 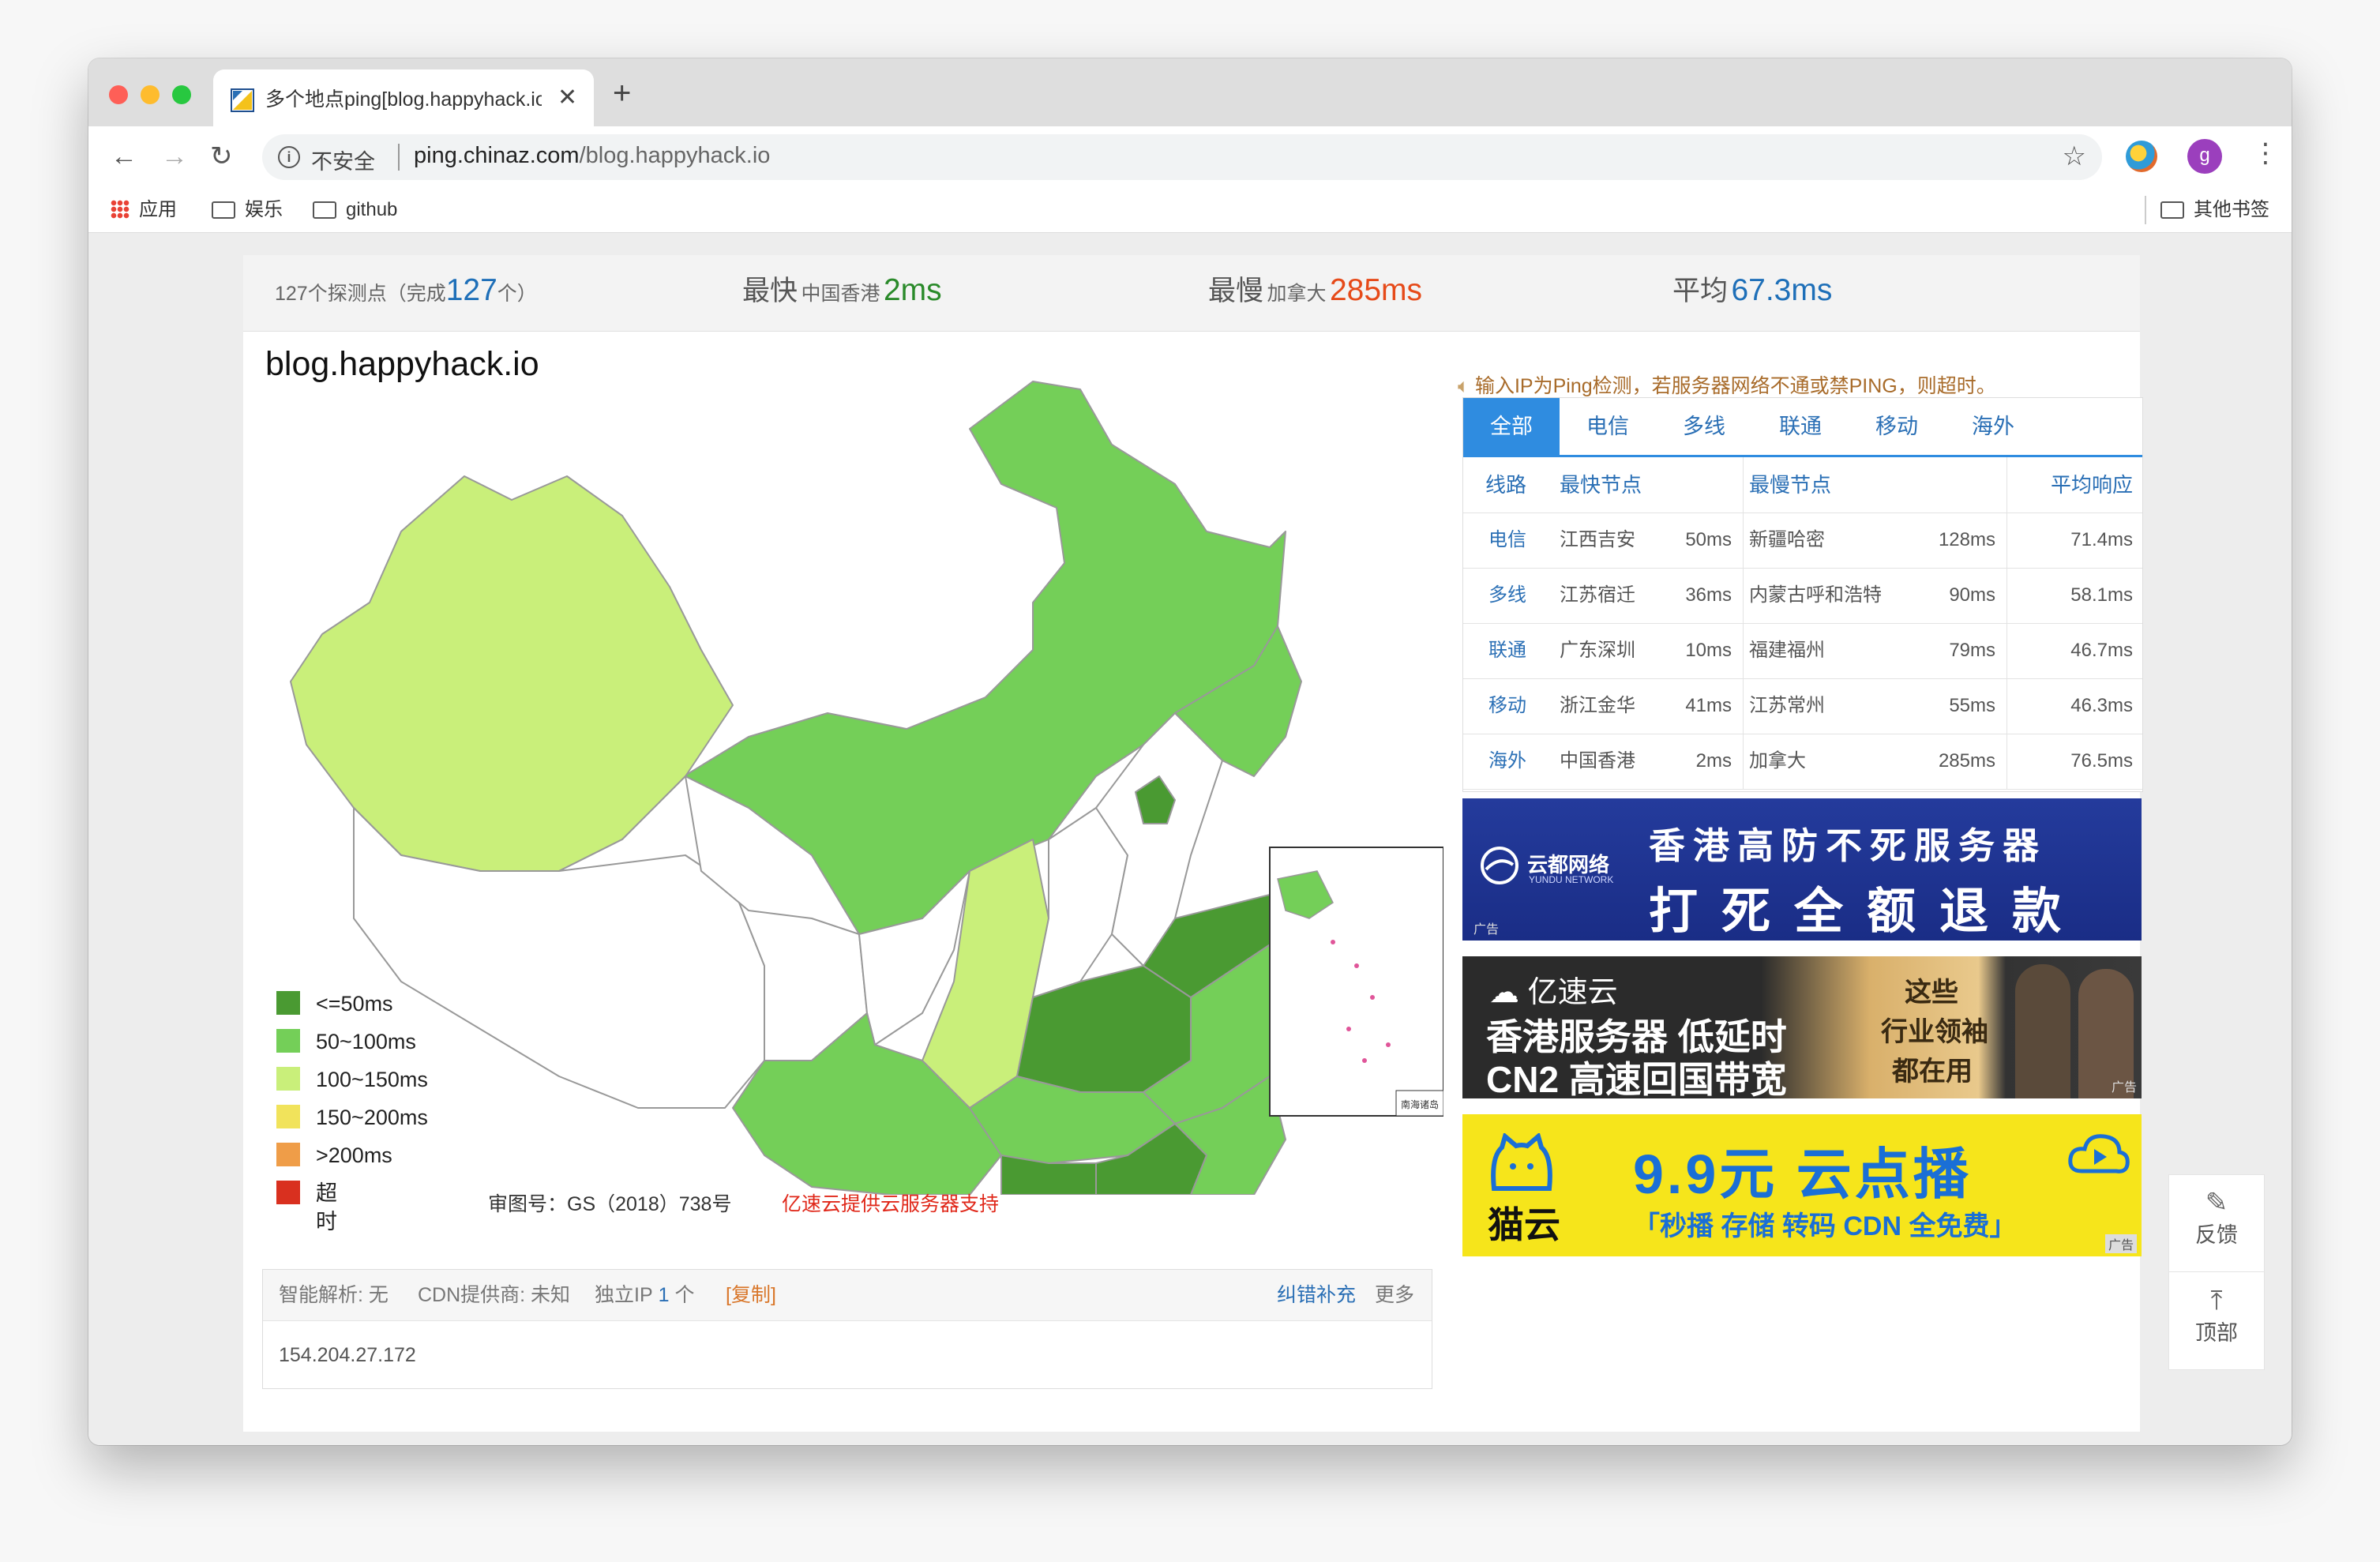 I want to click on ad1-brand-en: YUNDU NETWORK, so click(x=1571, y=879).